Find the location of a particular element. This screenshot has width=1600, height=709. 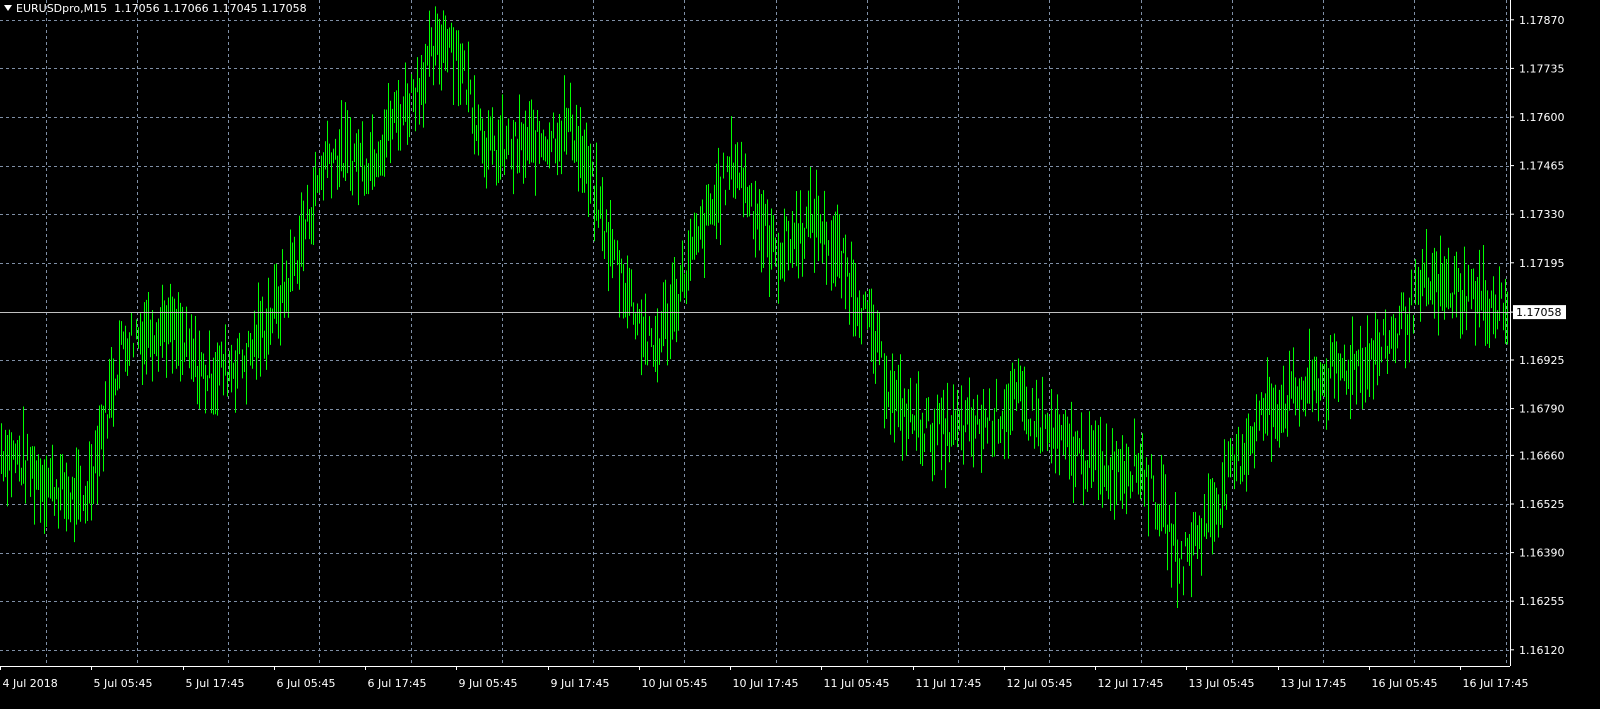

x-tick-label: 6 Jul 17:45 is located at coordinates (397, 683).